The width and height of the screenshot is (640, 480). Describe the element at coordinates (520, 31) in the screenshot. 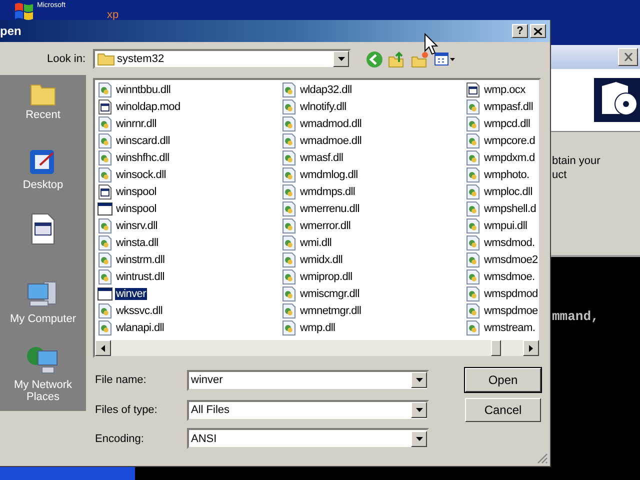

I see `help-button: ?` at that location.